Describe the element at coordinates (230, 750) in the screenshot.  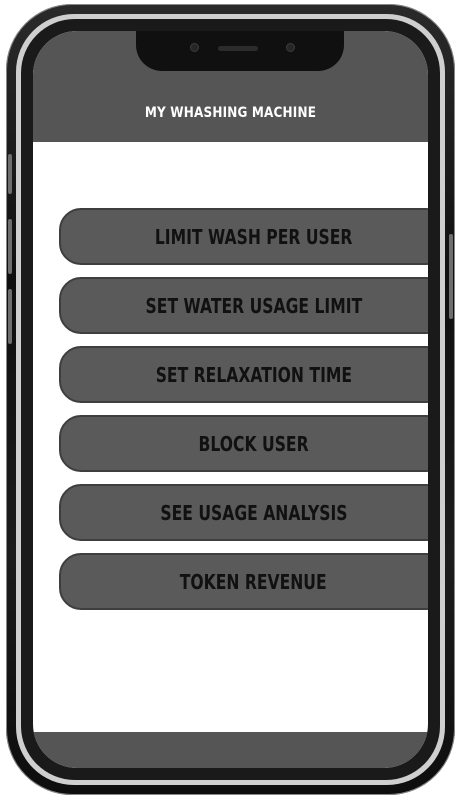
I see `bottom-bar` at that location.